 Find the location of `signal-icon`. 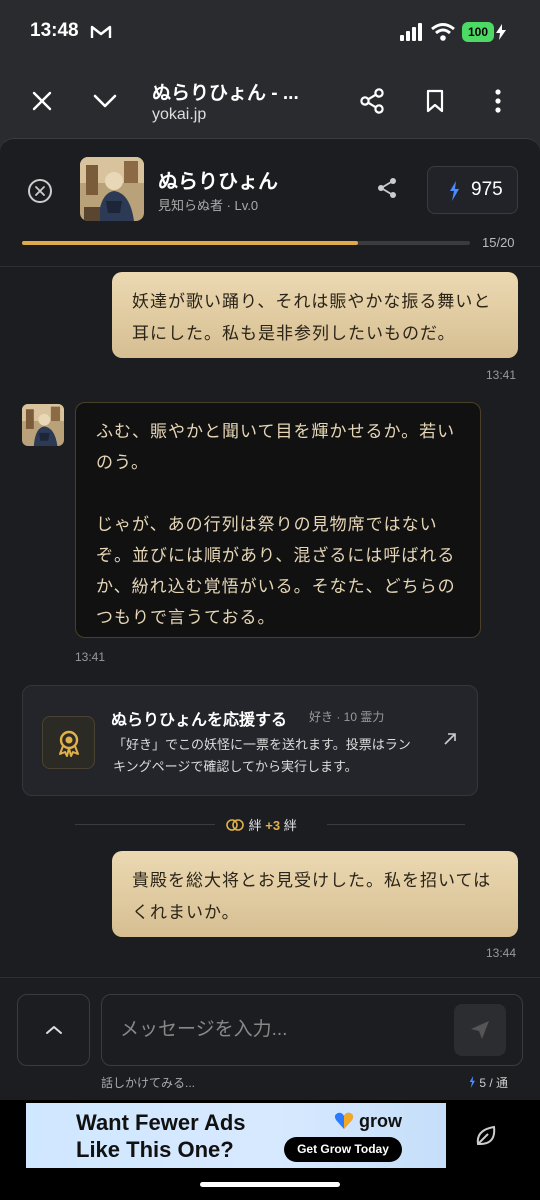

signal-icon is located at coordinates (412, 34).